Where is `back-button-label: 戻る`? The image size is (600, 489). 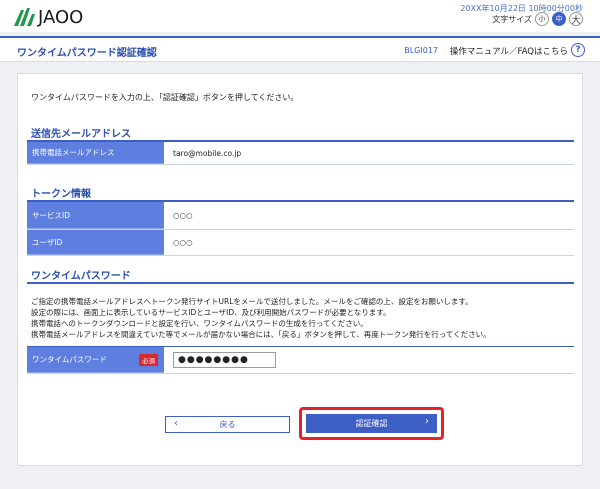 back-button-label: 戻る is located at coordinates (227, 424).